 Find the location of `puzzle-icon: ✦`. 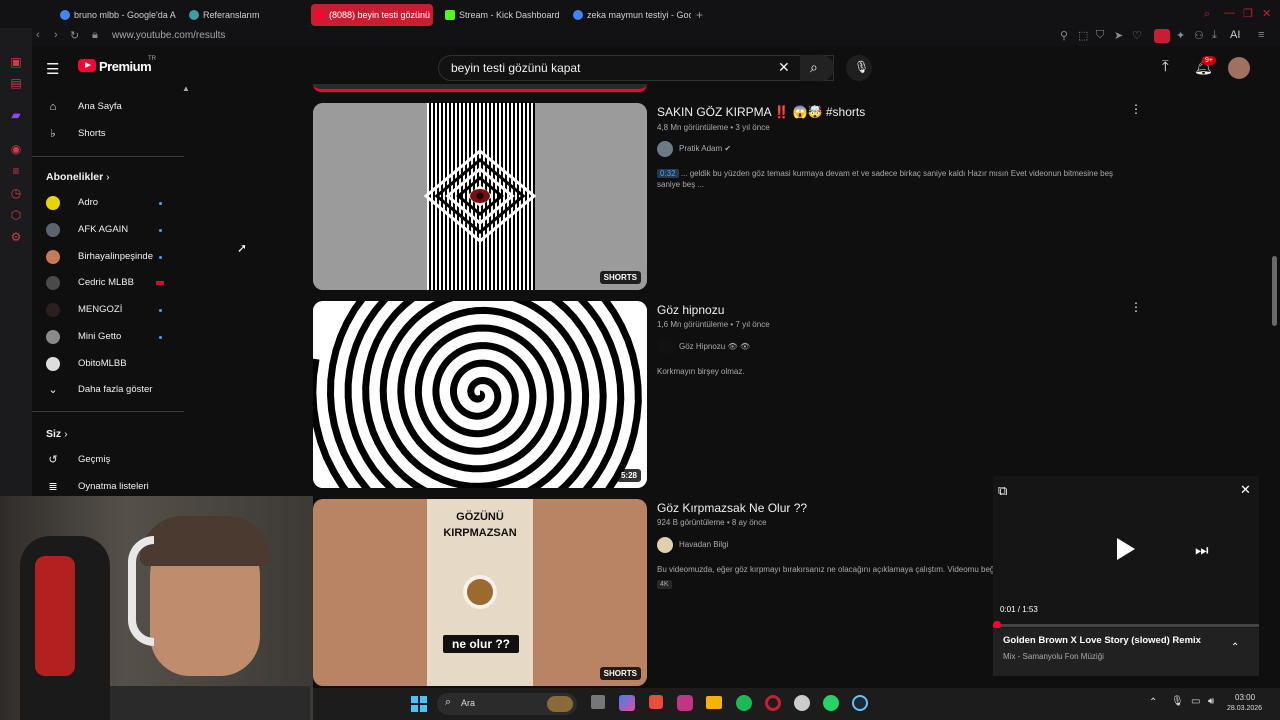

puzzle-icon: ✦ is located at coordinates (1180, 35).